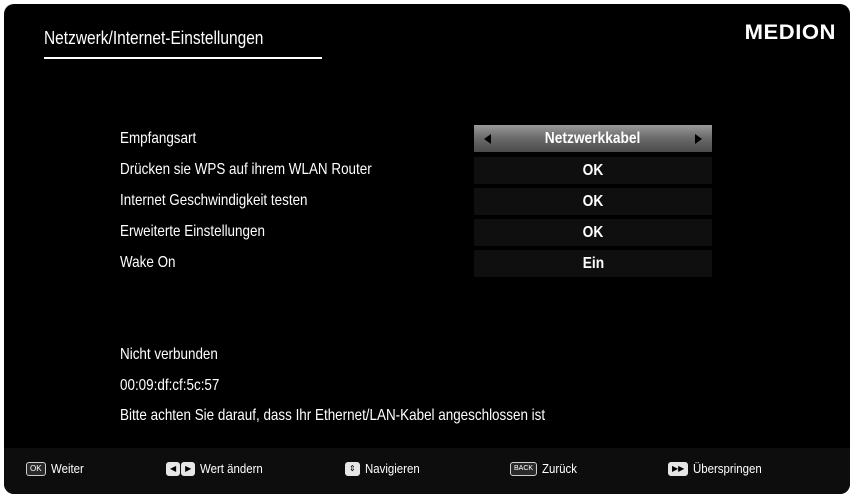 The image size is (854, 500). I want to click on setting-value-wps: OK, so click(593, 170).